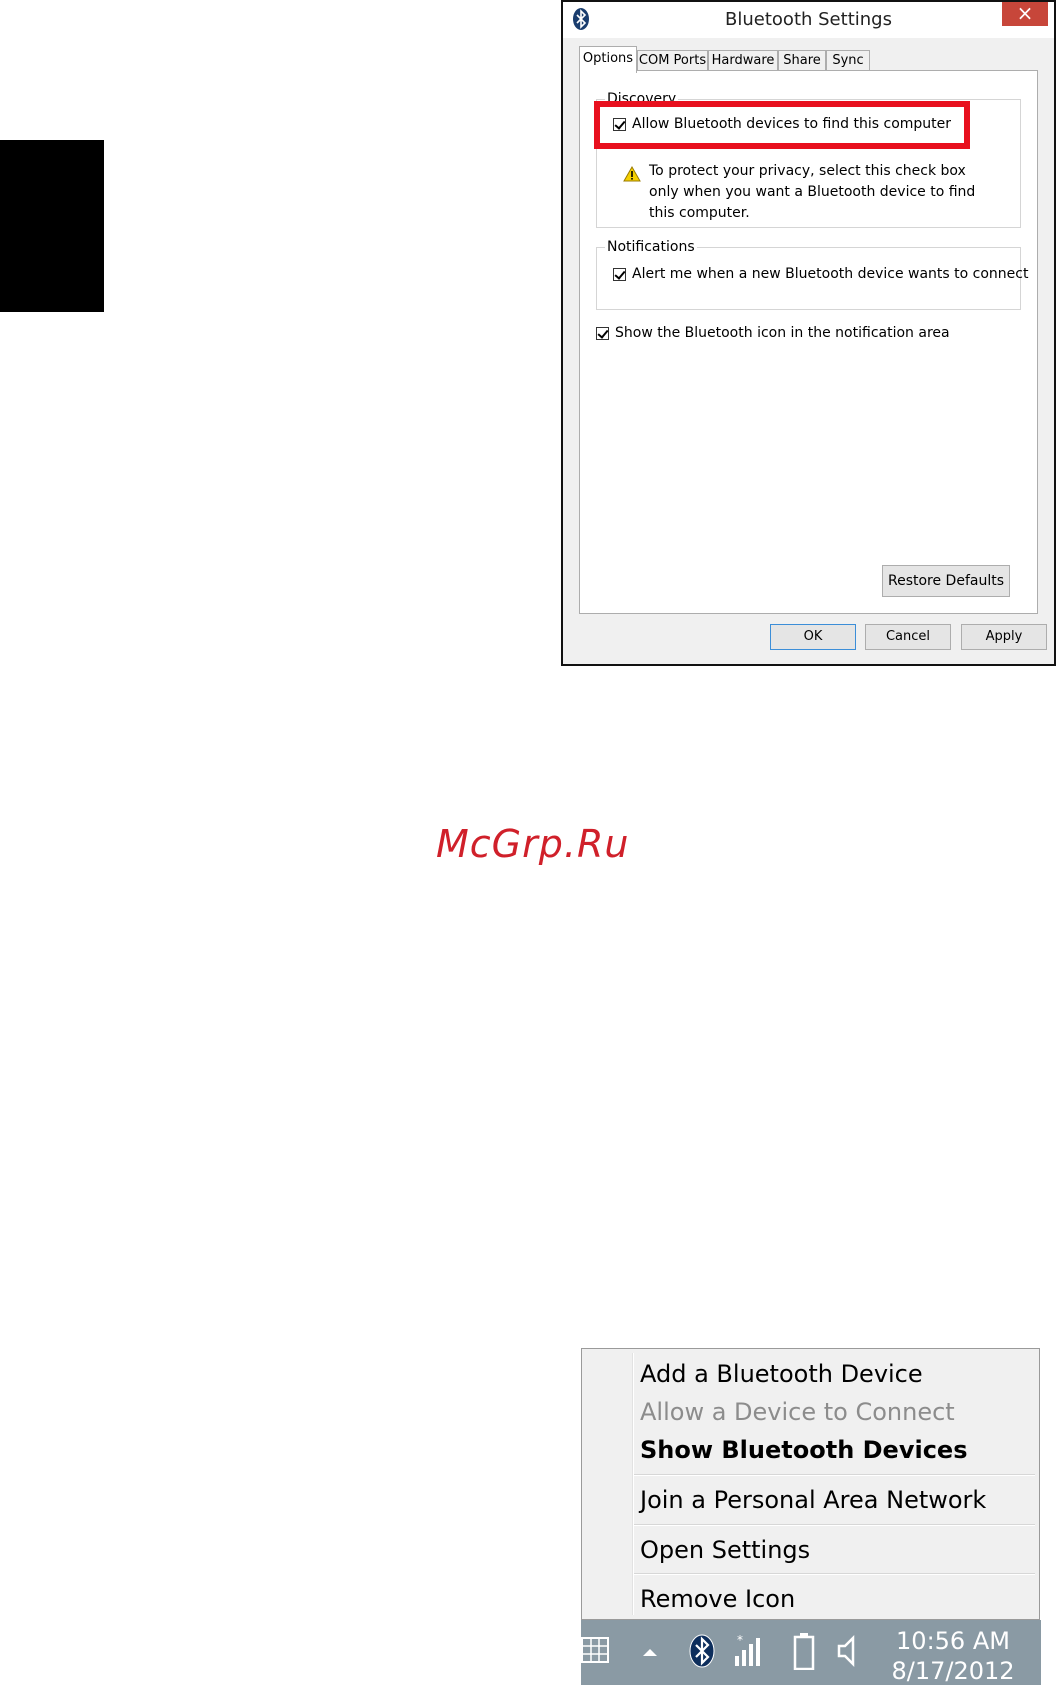 The height and width of the screenshot is (1686, 1059). Describe the element at coordinates (953, 1656) in the screenshot. I see `system-clock: 10:56 AM 8/17/2012` at that location.